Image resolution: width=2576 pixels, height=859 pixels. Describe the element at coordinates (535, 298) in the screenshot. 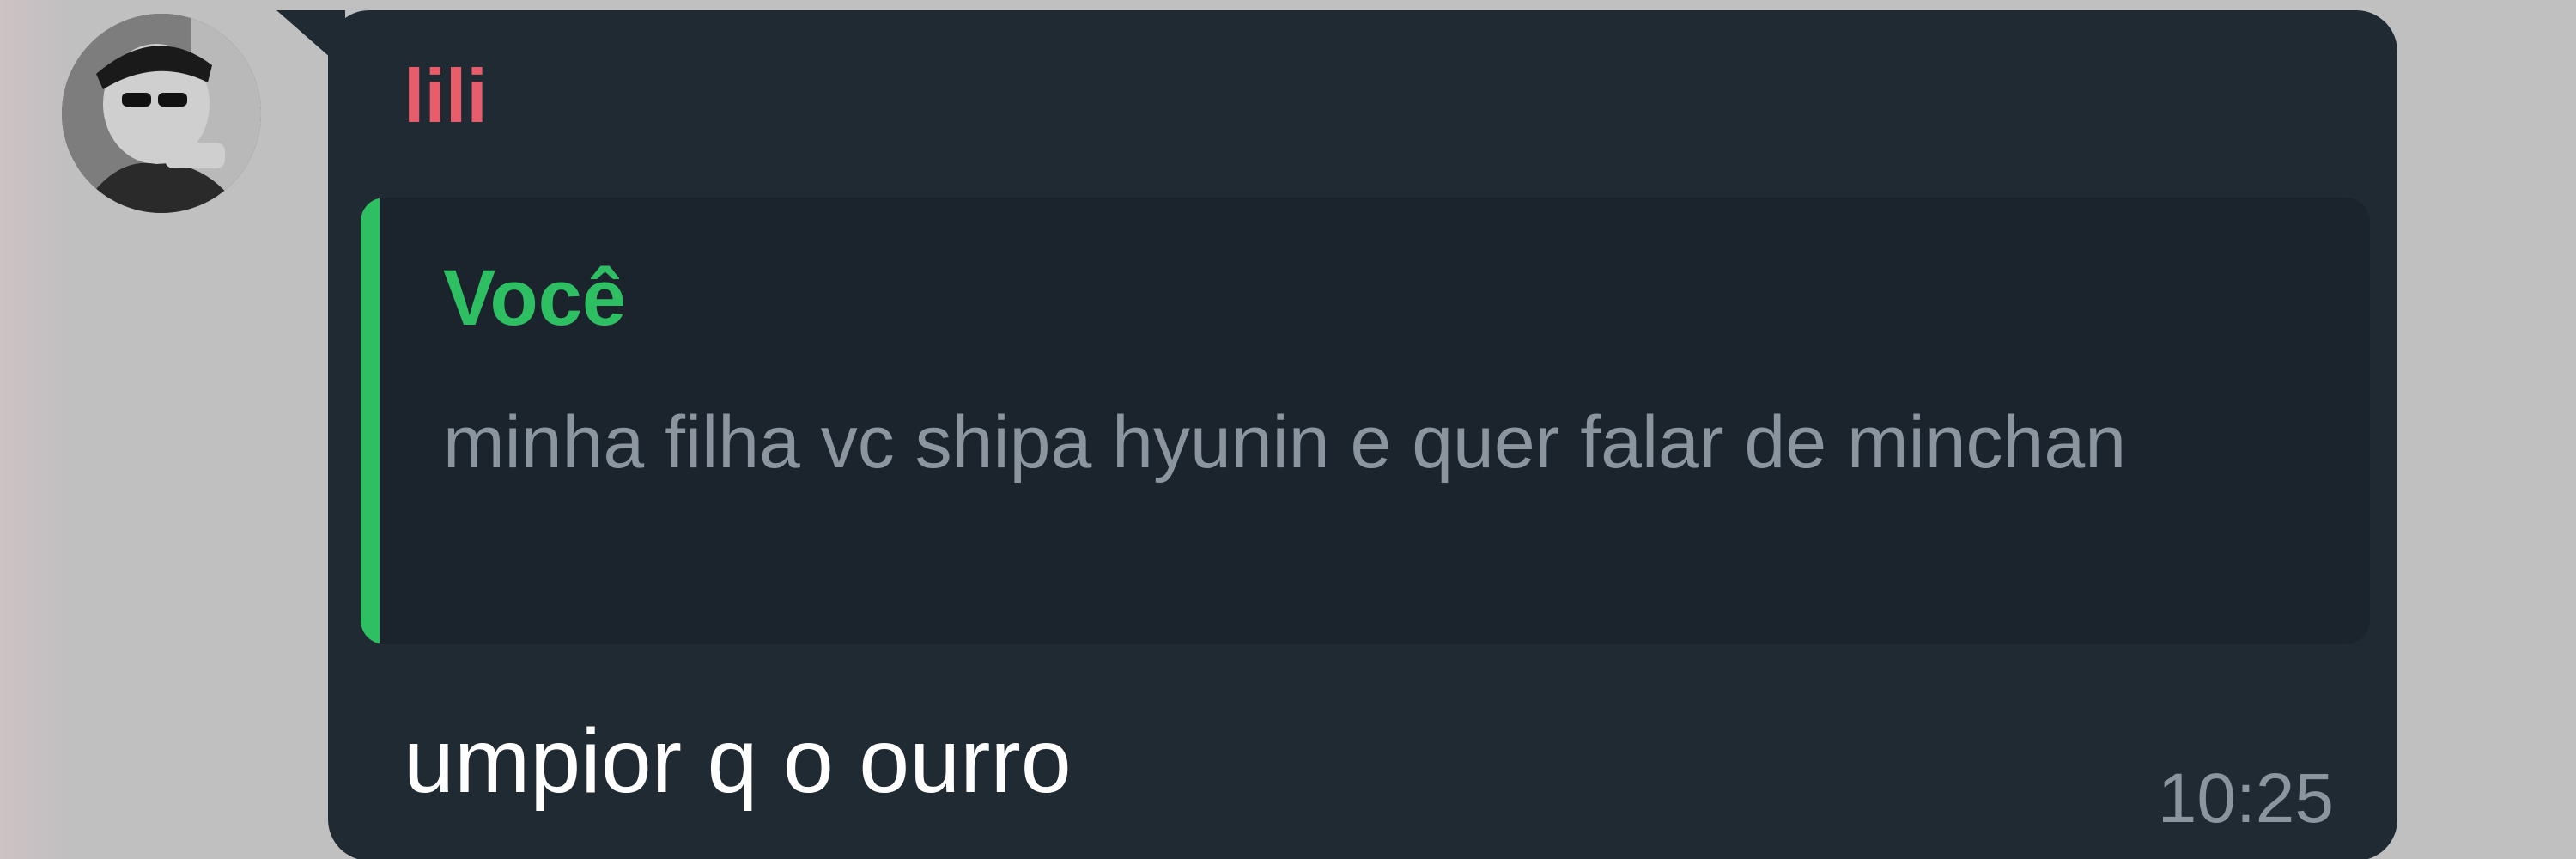

I see `quoted-author: Você` at that location.